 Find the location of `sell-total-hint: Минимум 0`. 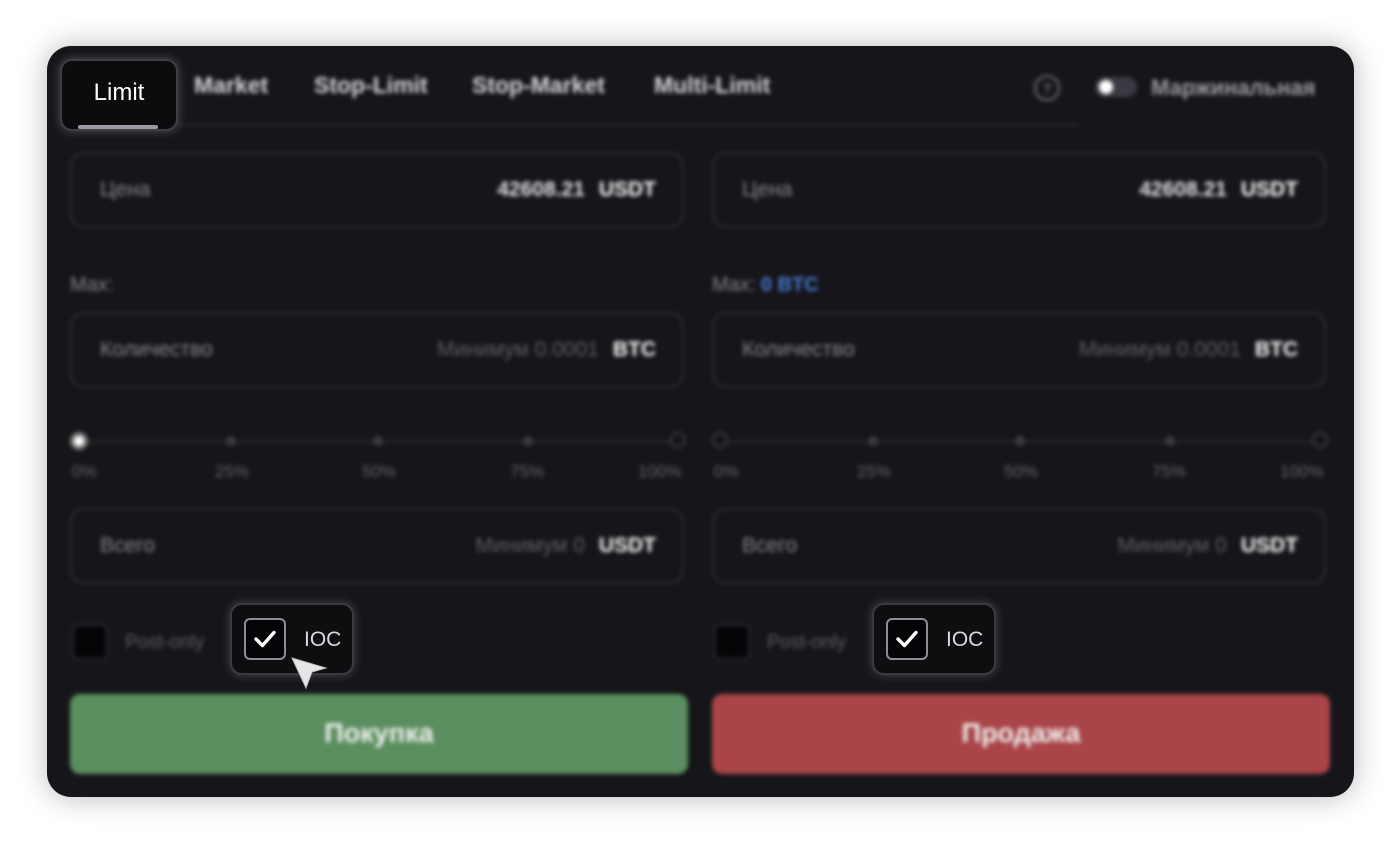

sell-total-hint: Минимум 0 is located at coordinates (1172, 545).